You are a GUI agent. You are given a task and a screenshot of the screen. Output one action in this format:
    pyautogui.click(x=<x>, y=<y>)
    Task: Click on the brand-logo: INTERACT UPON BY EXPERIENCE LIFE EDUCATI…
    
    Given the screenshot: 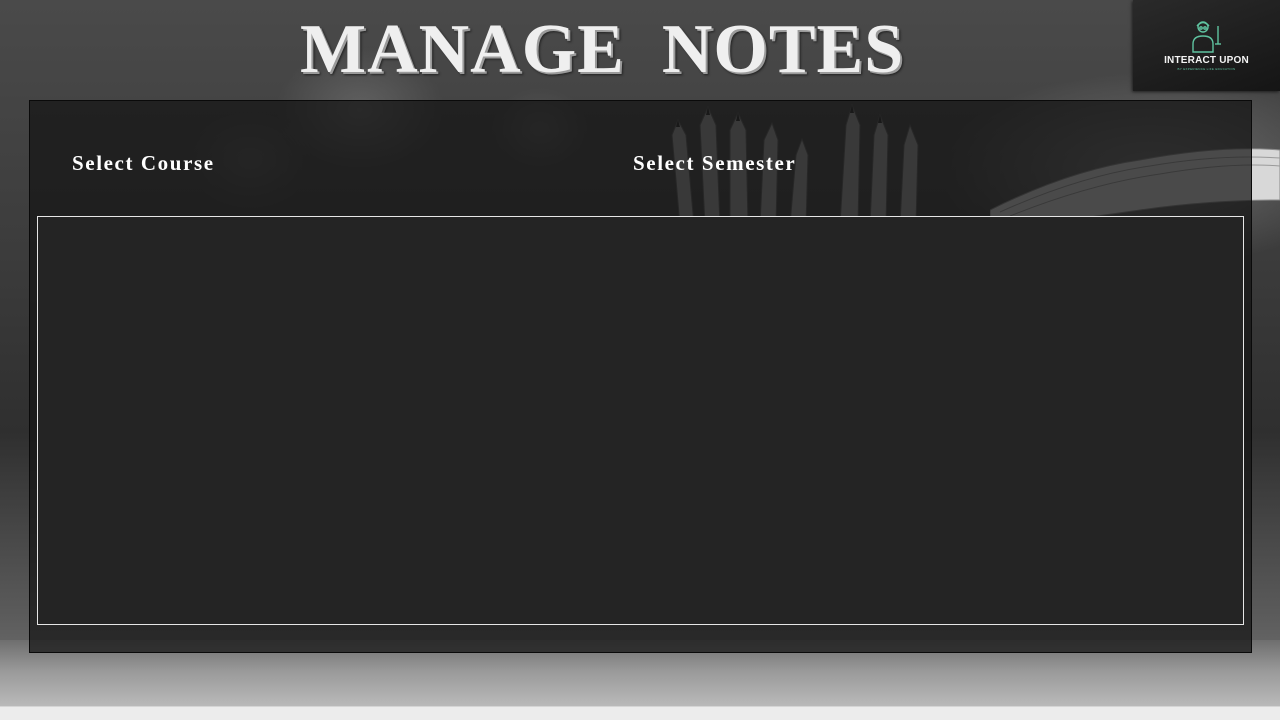 What is the action you would take?
    pyautogui.click(x=1206, y=45)
    